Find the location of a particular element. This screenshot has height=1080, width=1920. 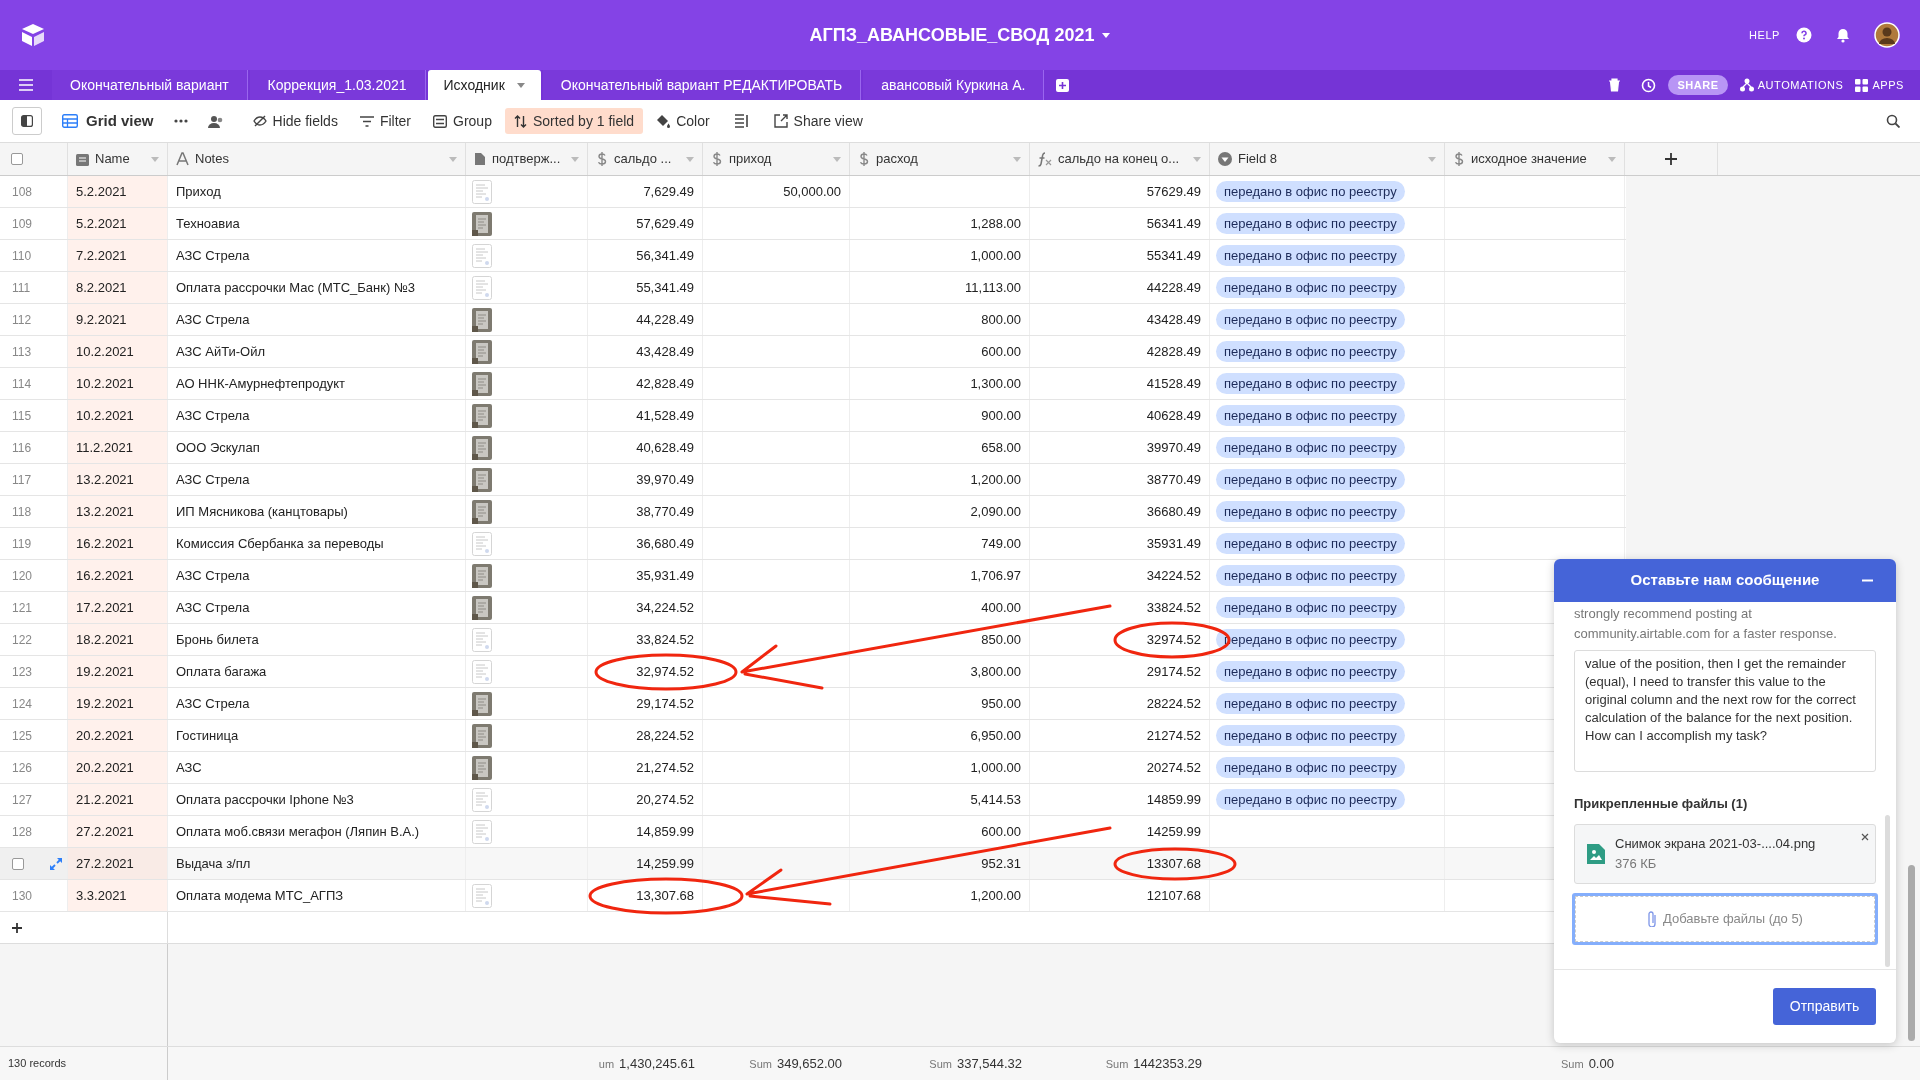

column-header: расход is located at coordinates (940, 159).